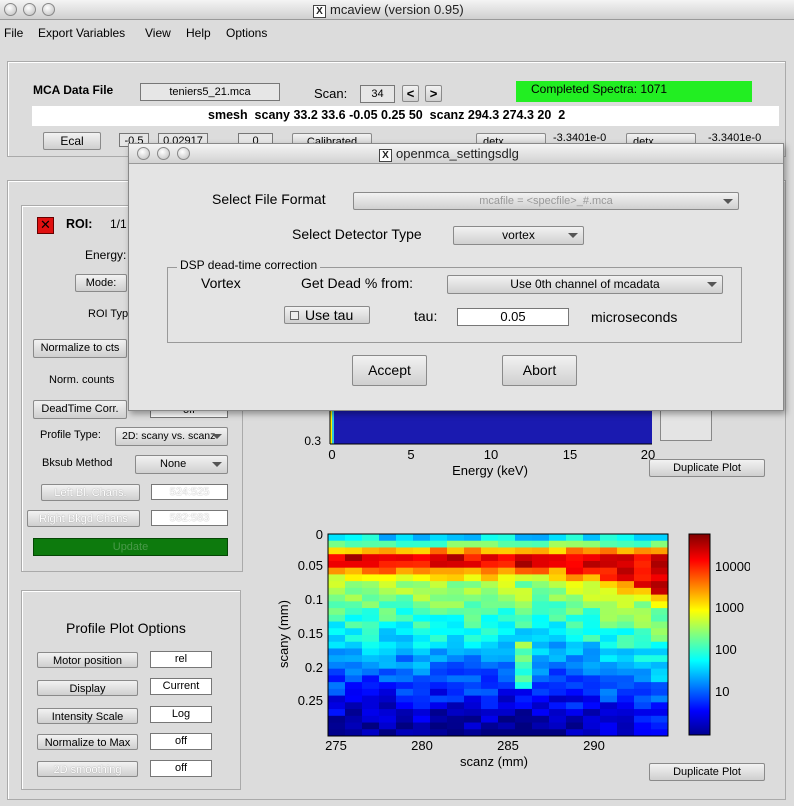 The height and width of the screenshot is (806, 794). What do you see at coordinates (10, 9) in the screenshot?
I see `close-window-button` at bounding box center [10, 9].